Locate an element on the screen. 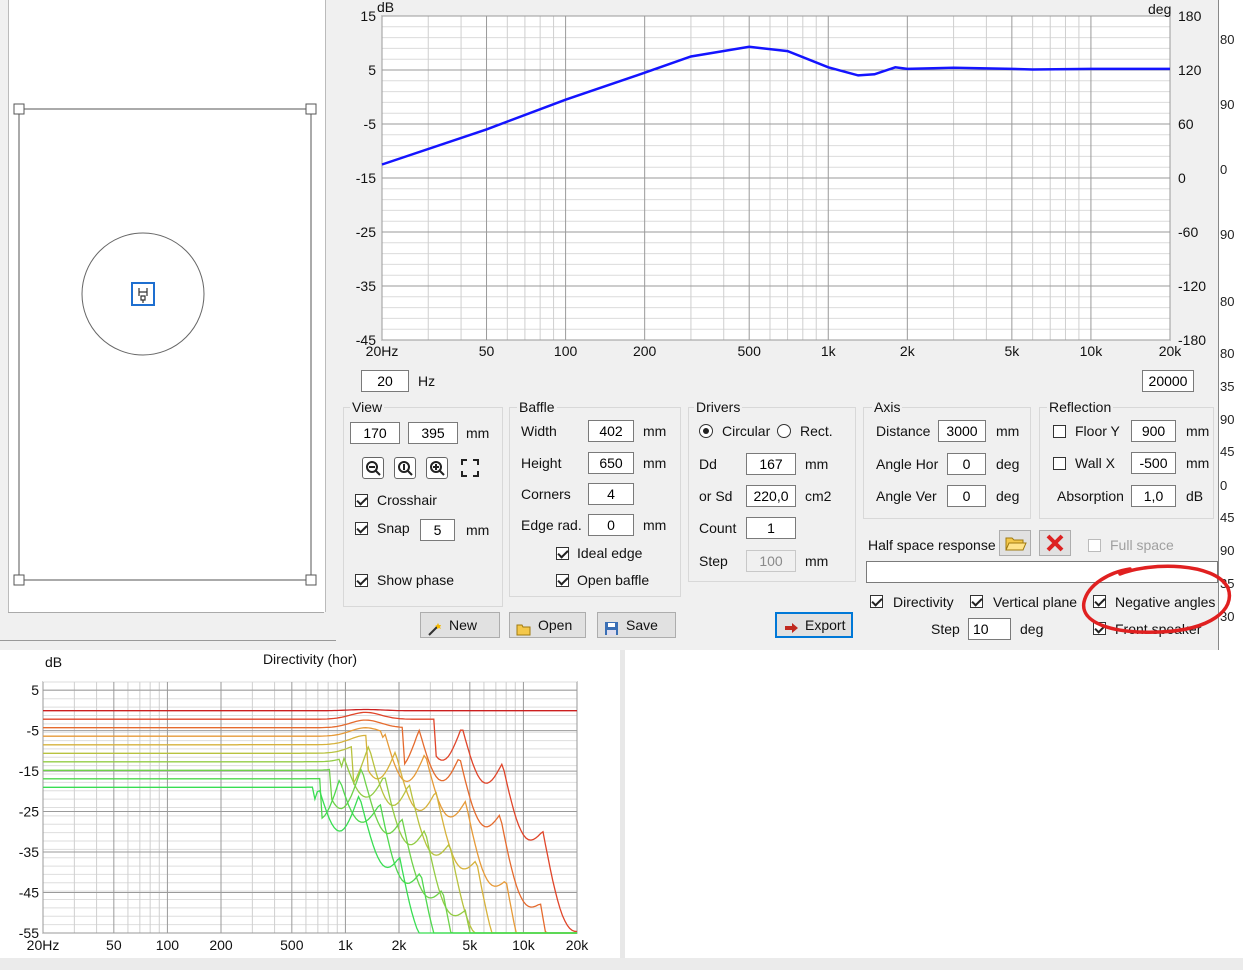 The height and width of the screenshot is (970, 1243). x-tick-label: 20Hz is located at coordinates (43, 945).